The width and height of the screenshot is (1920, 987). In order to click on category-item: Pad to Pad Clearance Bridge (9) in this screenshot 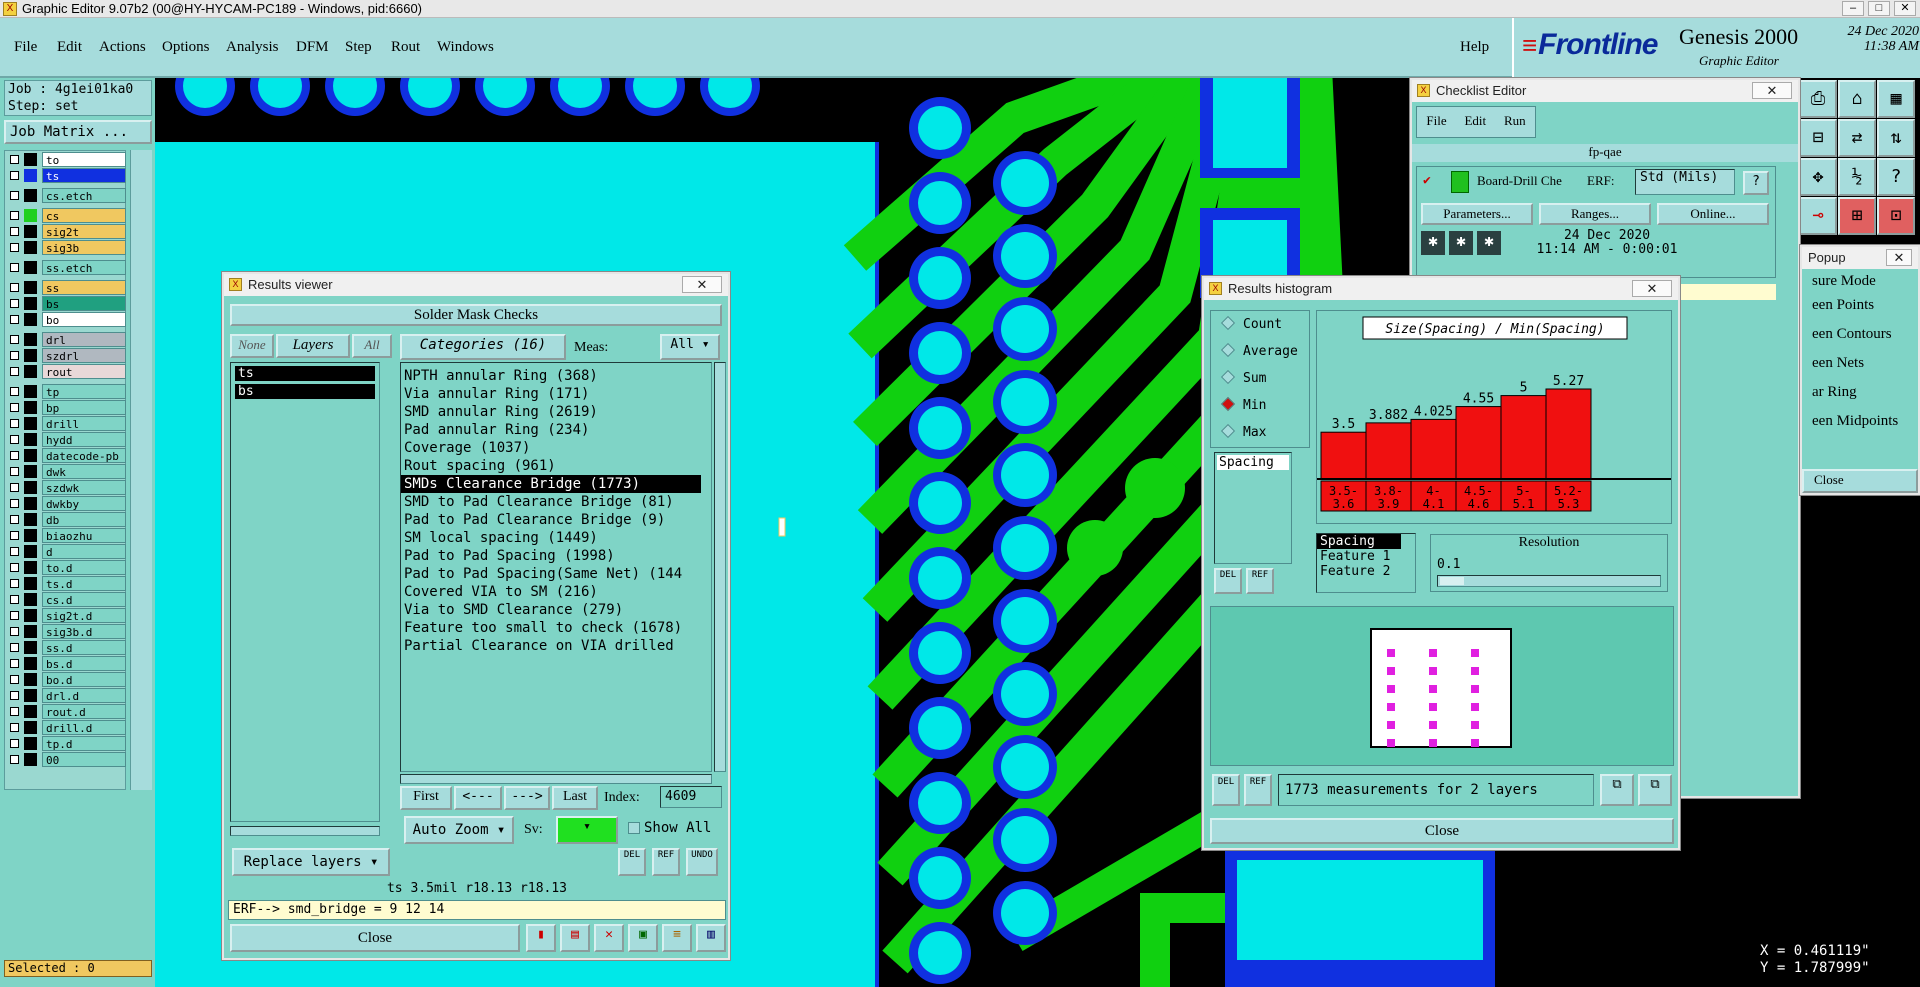, I will do `click(551, 520)`.